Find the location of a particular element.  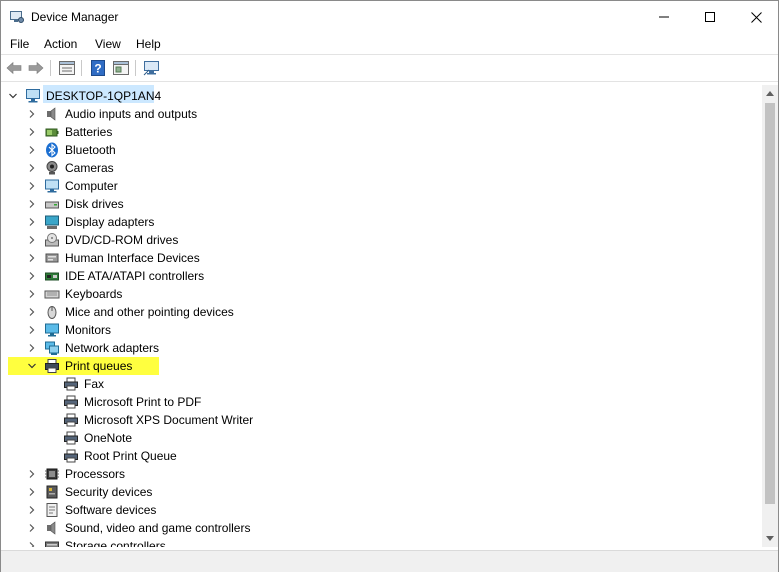

show-hide-button is located at coordinates (121, 68).